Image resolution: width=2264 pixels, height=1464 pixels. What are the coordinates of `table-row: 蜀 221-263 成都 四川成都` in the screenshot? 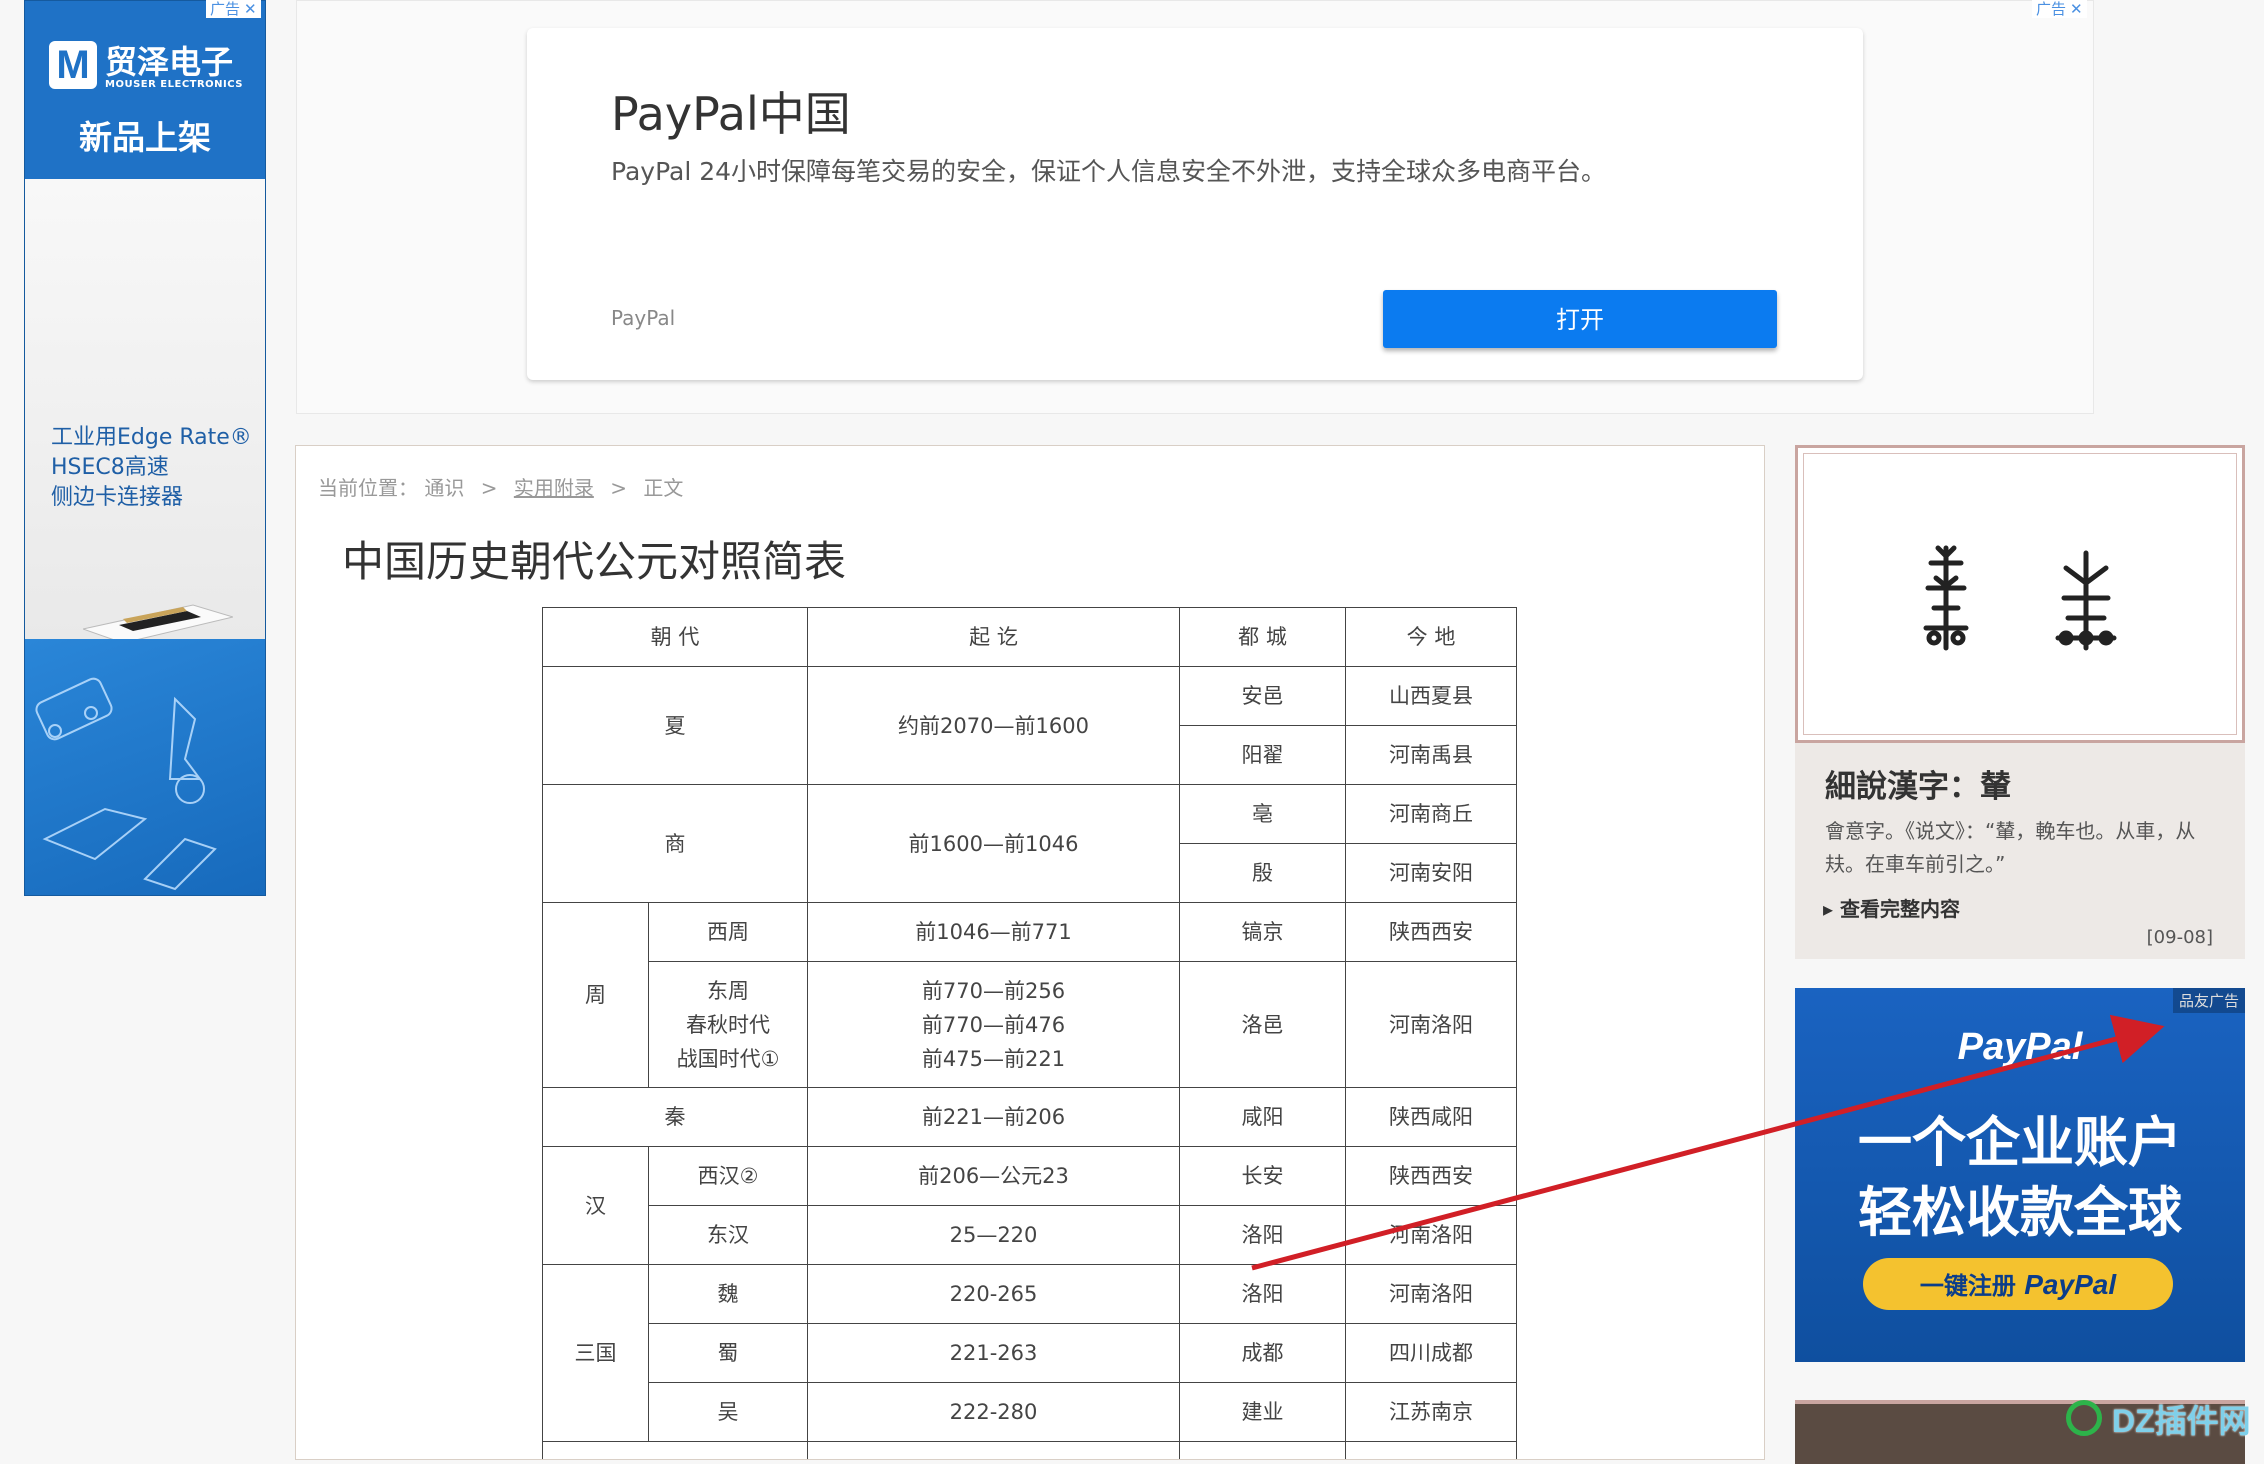 It's located at (1030, 1353).